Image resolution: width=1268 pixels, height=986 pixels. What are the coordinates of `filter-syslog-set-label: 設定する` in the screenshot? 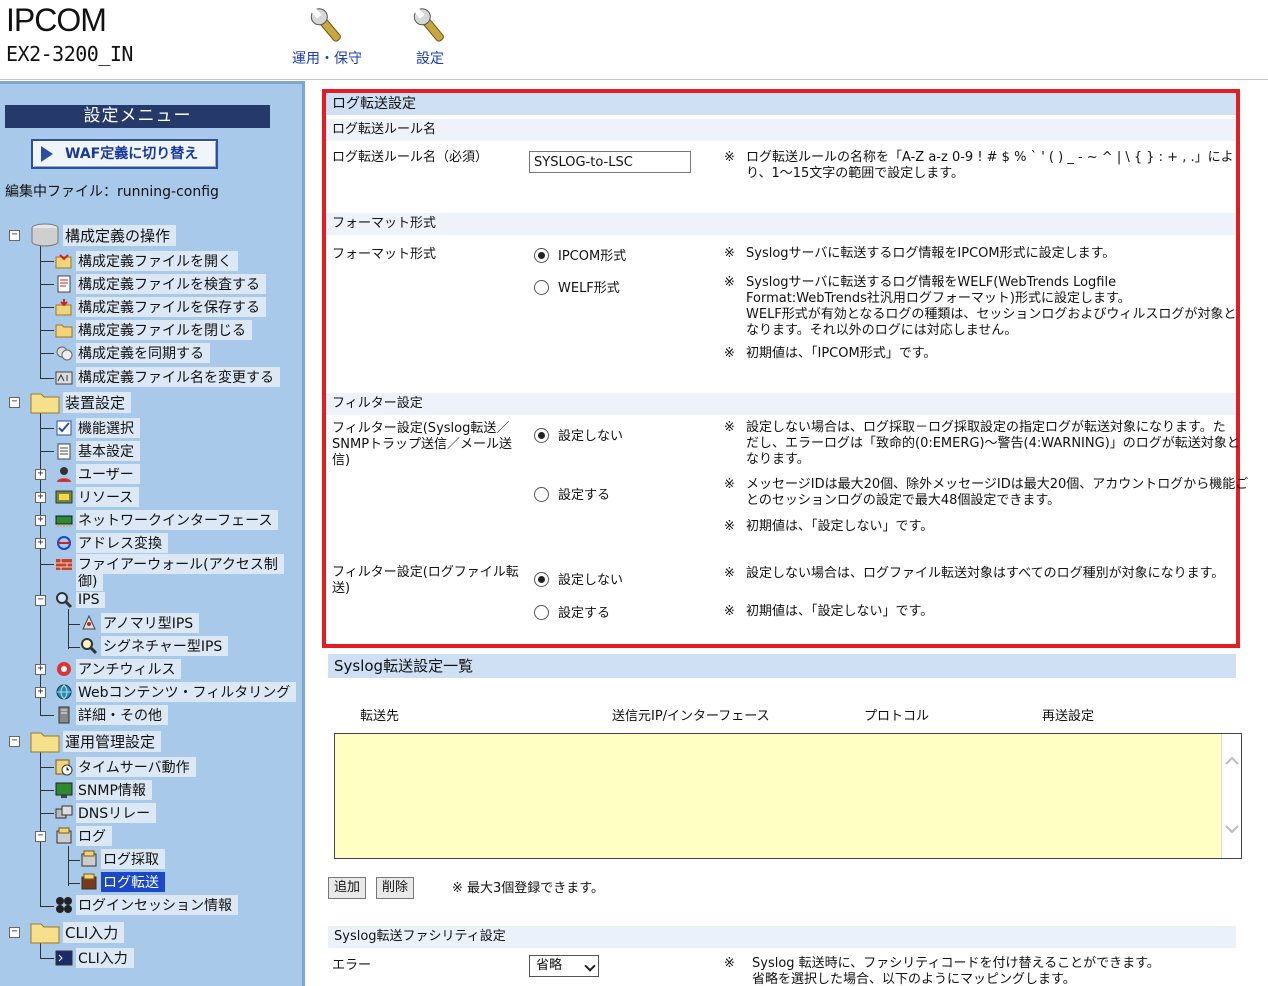 It's located at (584, 495).